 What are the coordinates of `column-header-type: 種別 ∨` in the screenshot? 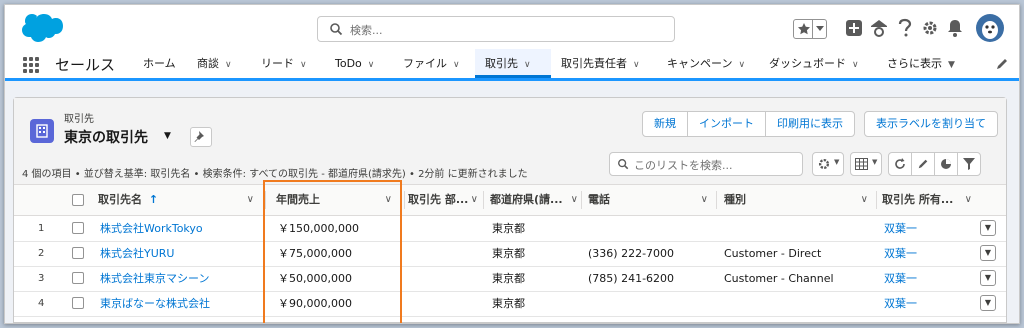 It's located at (799, 200).